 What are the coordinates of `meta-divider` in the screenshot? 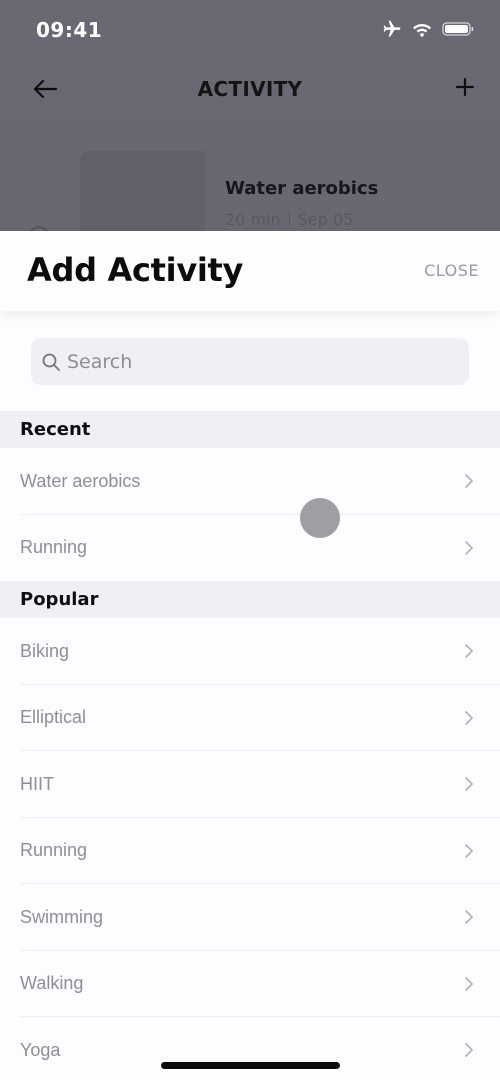 It's located at (289, 219).